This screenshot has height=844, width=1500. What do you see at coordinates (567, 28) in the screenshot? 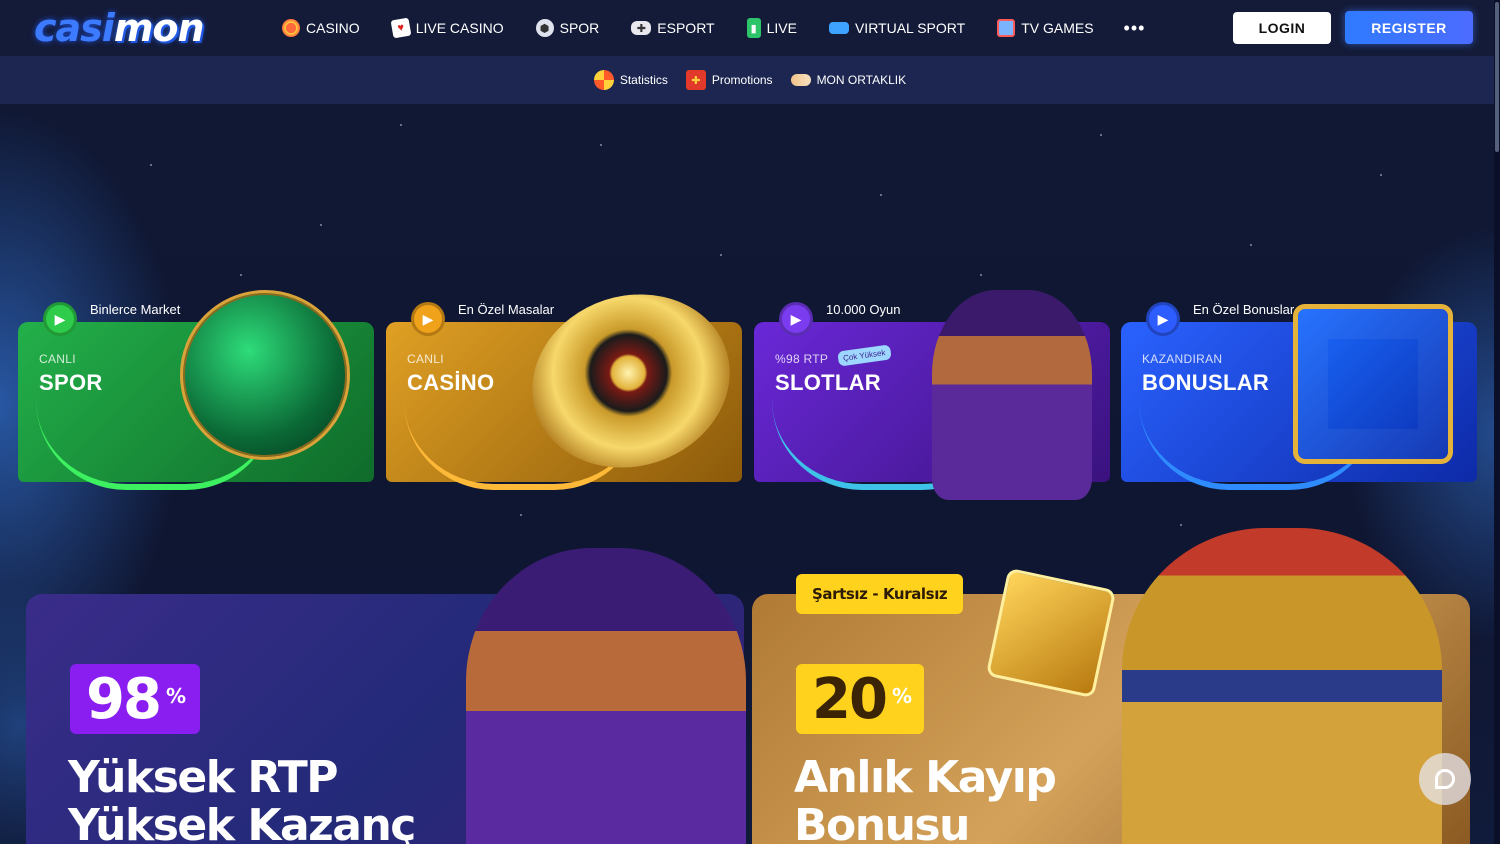
I see `nav-spor: ⬢ SPOR` at bounding box center [567, 28].